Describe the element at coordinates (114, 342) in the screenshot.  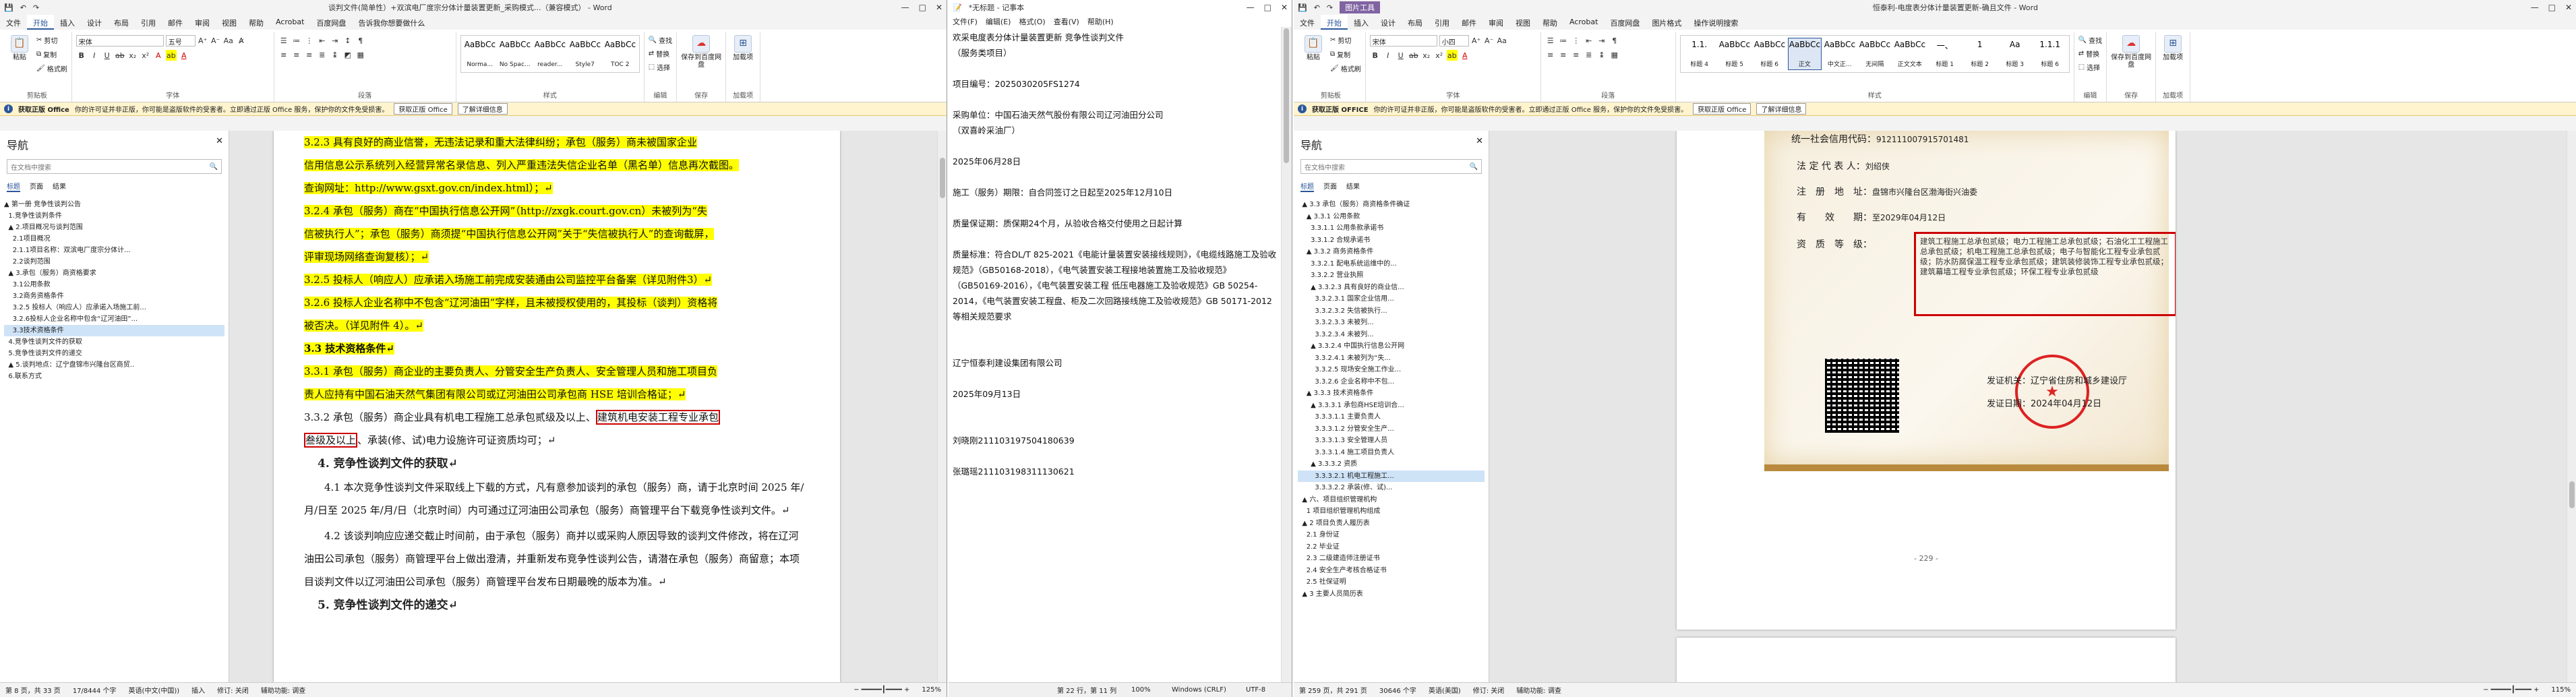
I see `nav-tree-item: 4.竞争性谈判文件的获取` at that location.